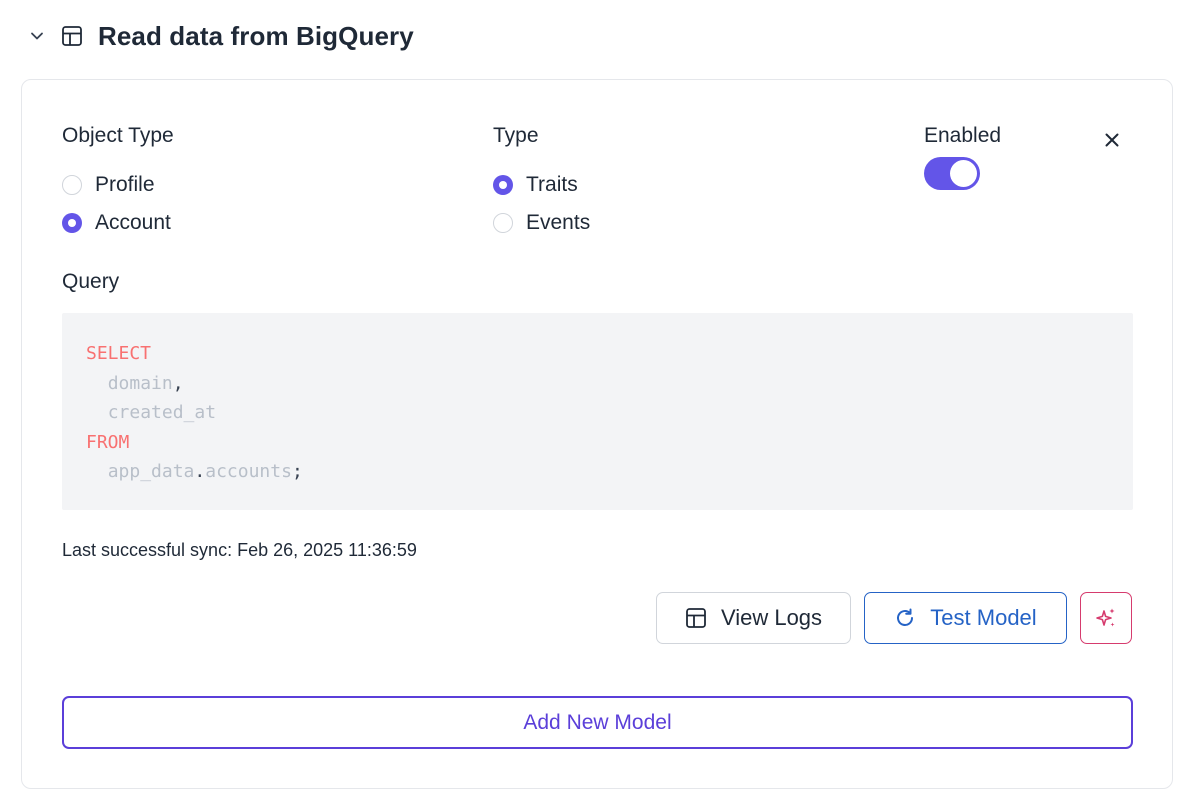 This screenshot has width=1200, height=812. What do you see at coordinates (597, 443) in the screenshot?
I see `query-line: FROM` at bounding box center [597, 443].